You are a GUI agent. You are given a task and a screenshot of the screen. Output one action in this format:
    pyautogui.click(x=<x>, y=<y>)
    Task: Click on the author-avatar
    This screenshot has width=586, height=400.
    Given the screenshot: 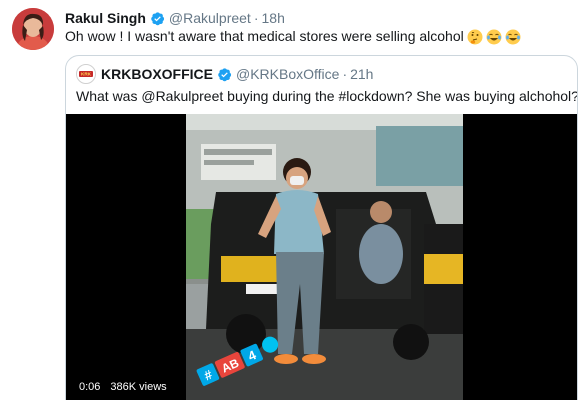 What is the action you would take?
    pyautogui.click(x=33, y=29)
    